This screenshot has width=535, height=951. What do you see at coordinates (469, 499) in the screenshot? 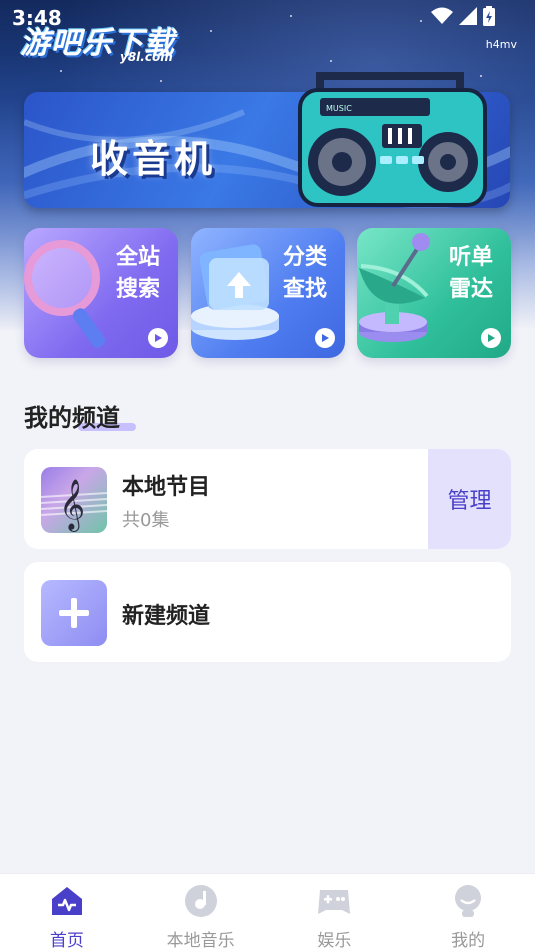
I see `manage-button: 管理` at bounding box center [469, 499].